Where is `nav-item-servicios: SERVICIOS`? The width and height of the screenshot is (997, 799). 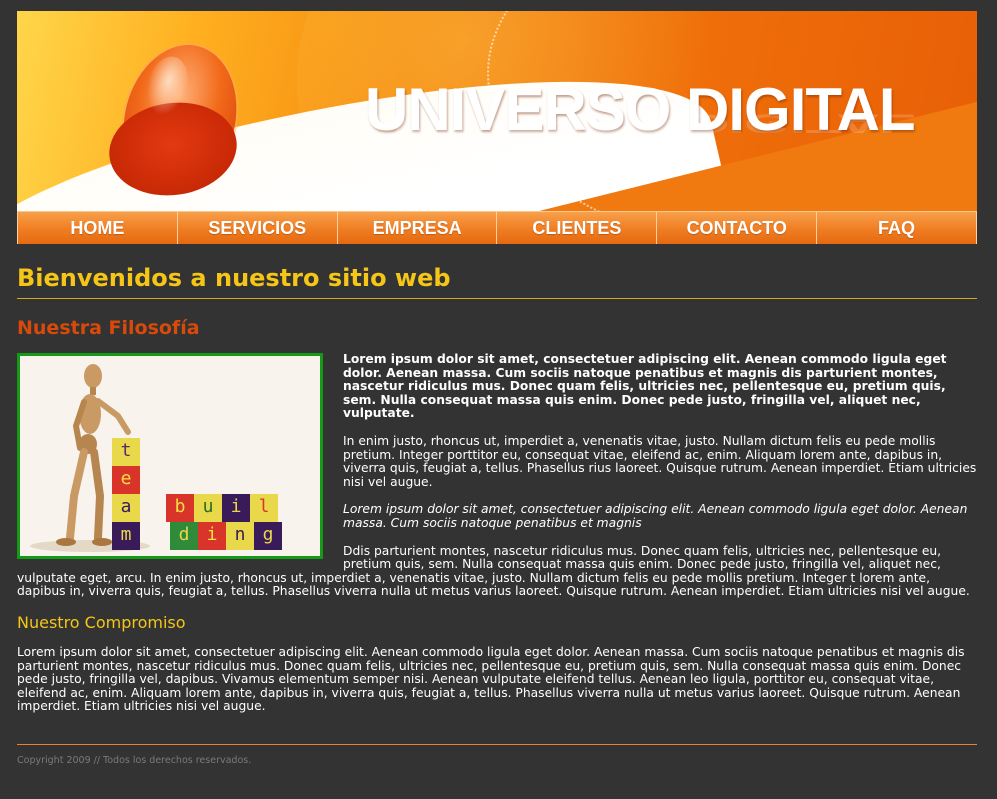 nav-item-servicios: SERVICIOS is located at coordinates (258, 228).